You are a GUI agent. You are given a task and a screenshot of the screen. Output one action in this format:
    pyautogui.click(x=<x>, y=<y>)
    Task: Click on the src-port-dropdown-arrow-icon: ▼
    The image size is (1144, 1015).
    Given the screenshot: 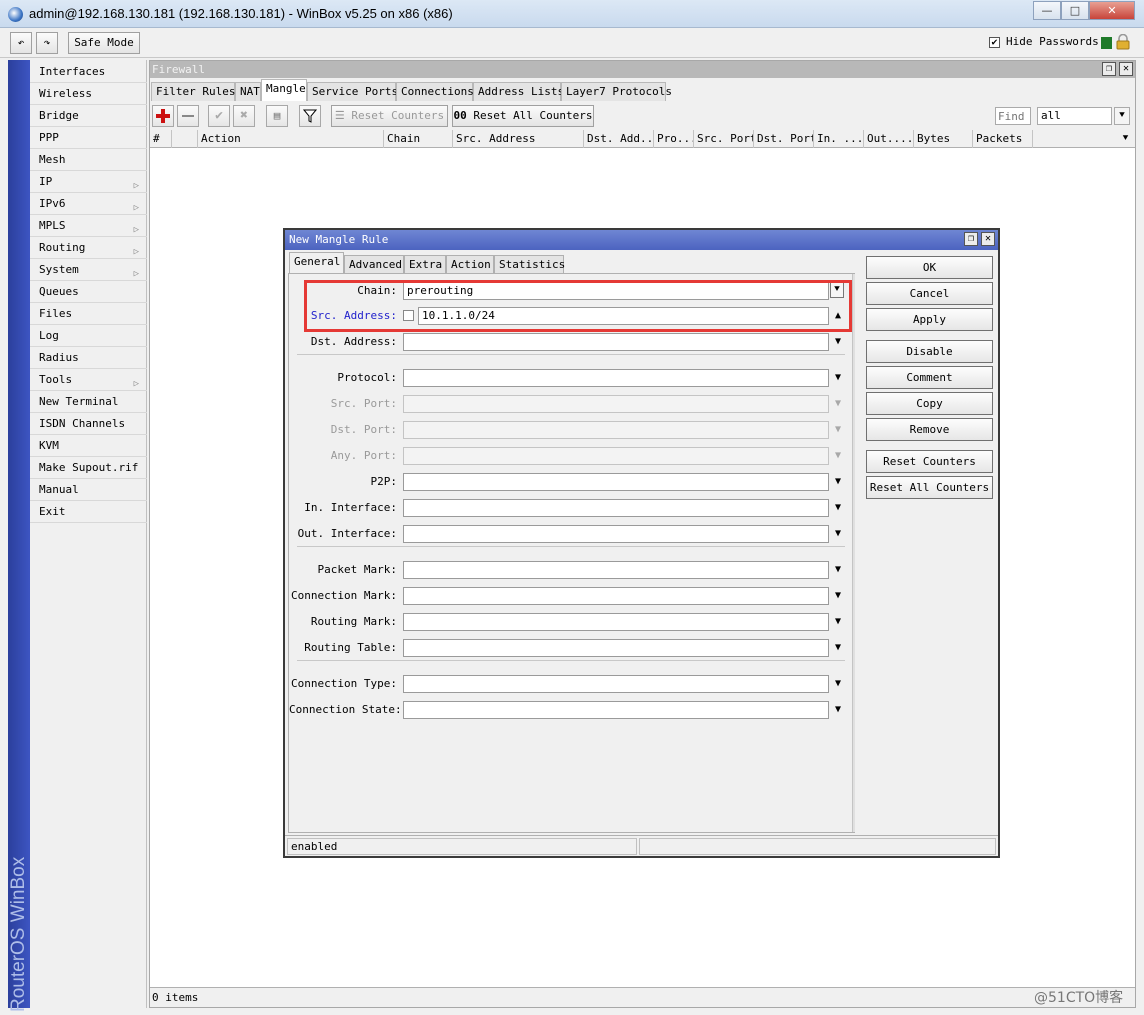 What is the action you would take?
    pyautogui.click(x=838, y=404)
    